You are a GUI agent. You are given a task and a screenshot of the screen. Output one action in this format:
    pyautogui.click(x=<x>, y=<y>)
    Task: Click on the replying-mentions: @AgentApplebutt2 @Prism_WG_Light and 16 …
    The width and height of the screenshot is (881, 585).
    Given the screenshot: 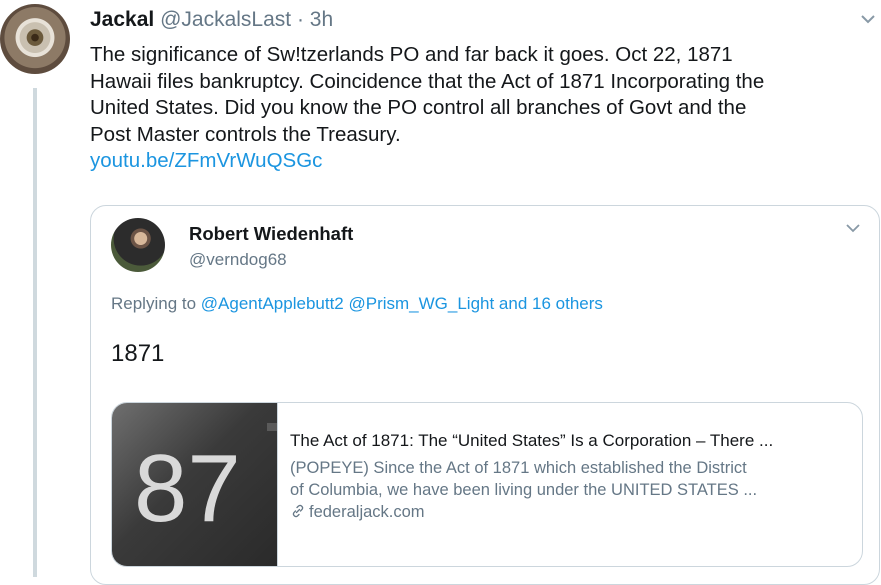 What is the action you would take?
    pyautogui.click(x=402, y=303)
    